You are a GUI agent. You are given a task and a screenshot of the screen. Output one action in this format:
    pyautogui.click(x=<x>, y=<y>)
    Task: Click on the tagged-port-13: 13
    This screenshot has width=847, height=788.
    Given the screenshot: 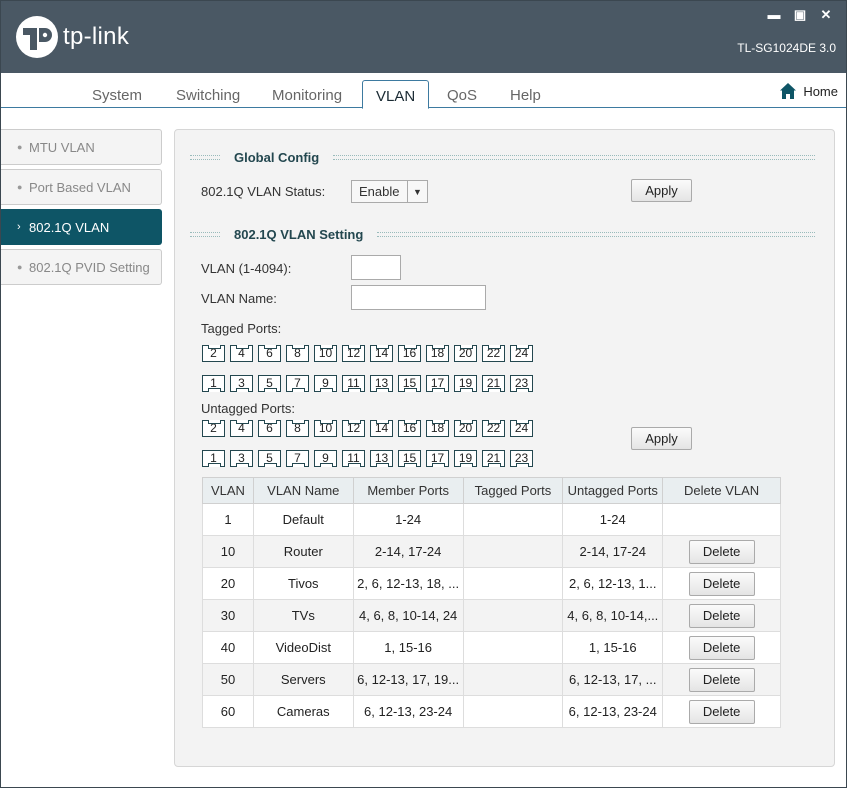 What is the action you would take?
    pyautogui.click(x=381, y=383)
    